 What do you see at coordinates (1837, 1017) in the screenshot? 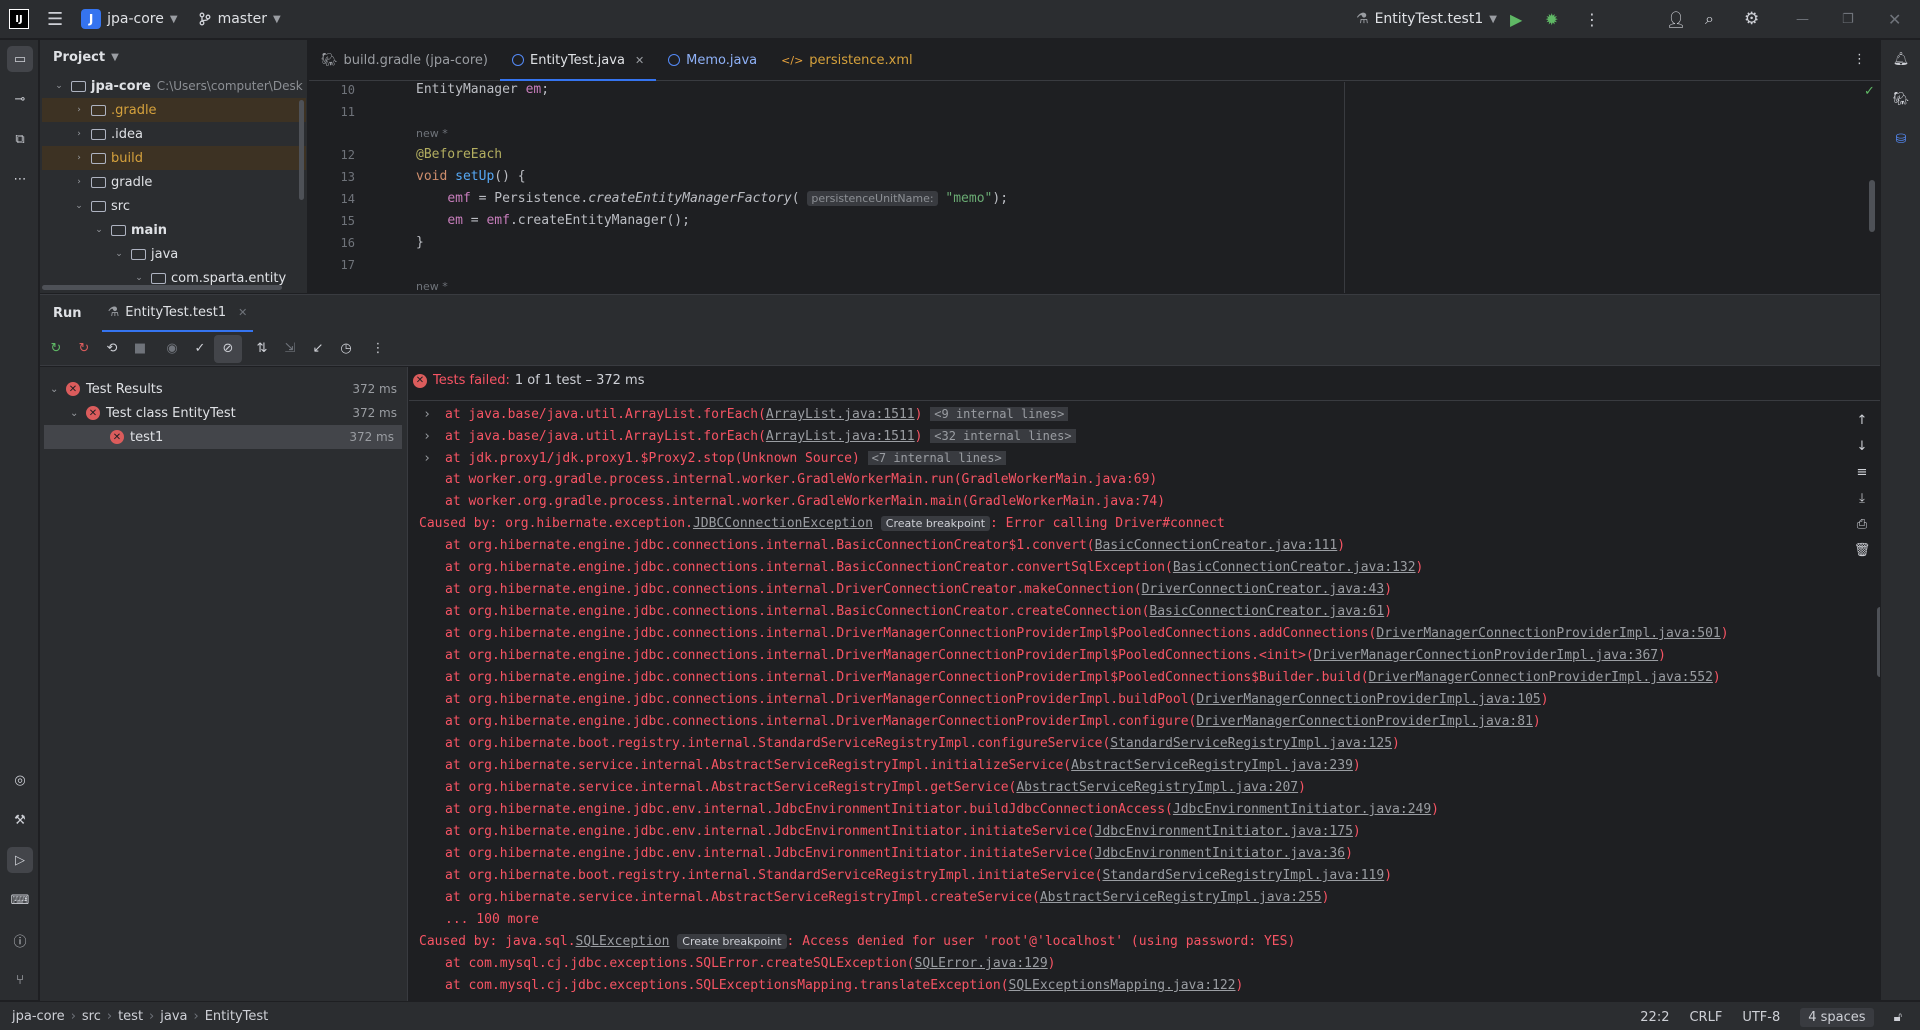
I see `indent-setting: 4 spaces` at bounding box center [1837, 1017].